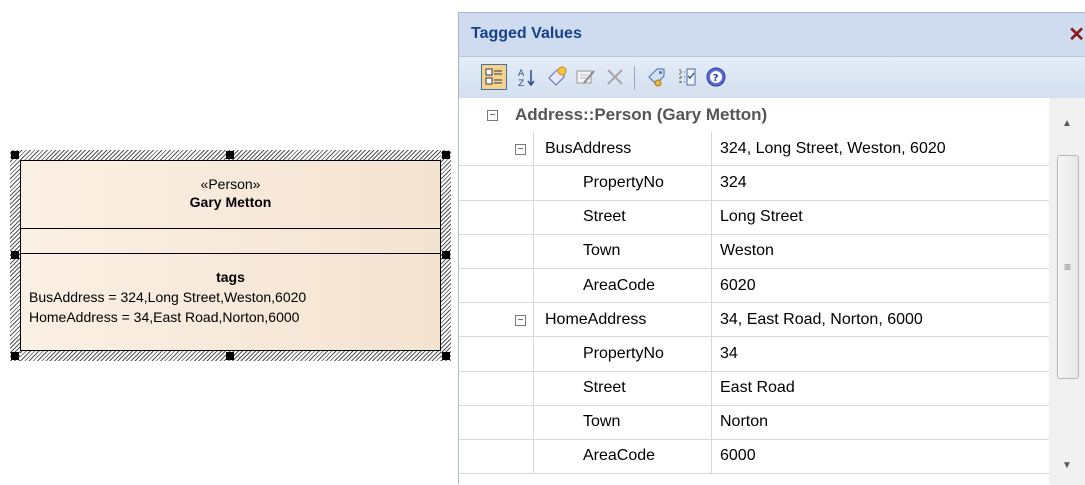 This screenshot has width=1085, height=485. What do you see at coordinates (230, 155) in the screenshot?
I see `resize-handle-n` at bounding box center [230, 155].